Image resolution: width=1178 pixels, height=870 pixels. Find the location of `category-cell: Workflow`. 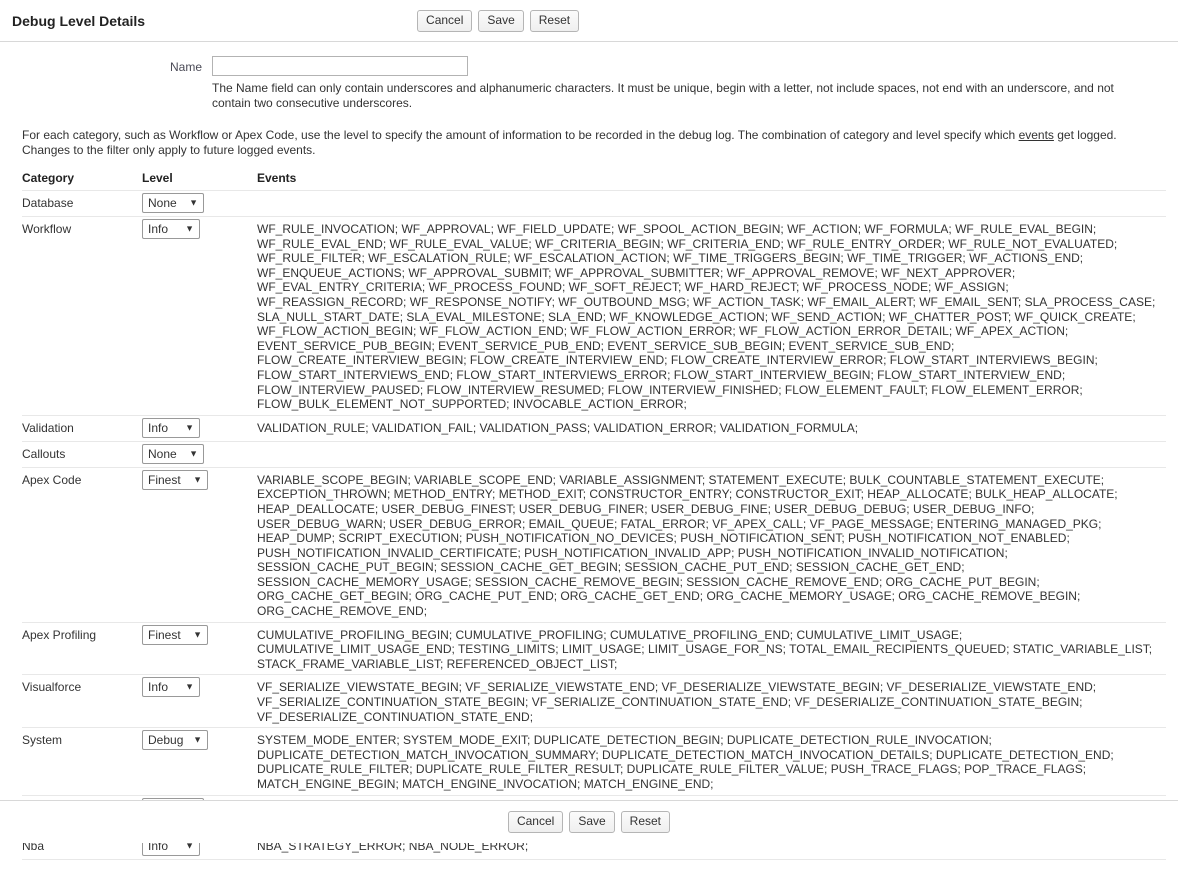

category-cell: Workflow is located at coordinates (82, 316).